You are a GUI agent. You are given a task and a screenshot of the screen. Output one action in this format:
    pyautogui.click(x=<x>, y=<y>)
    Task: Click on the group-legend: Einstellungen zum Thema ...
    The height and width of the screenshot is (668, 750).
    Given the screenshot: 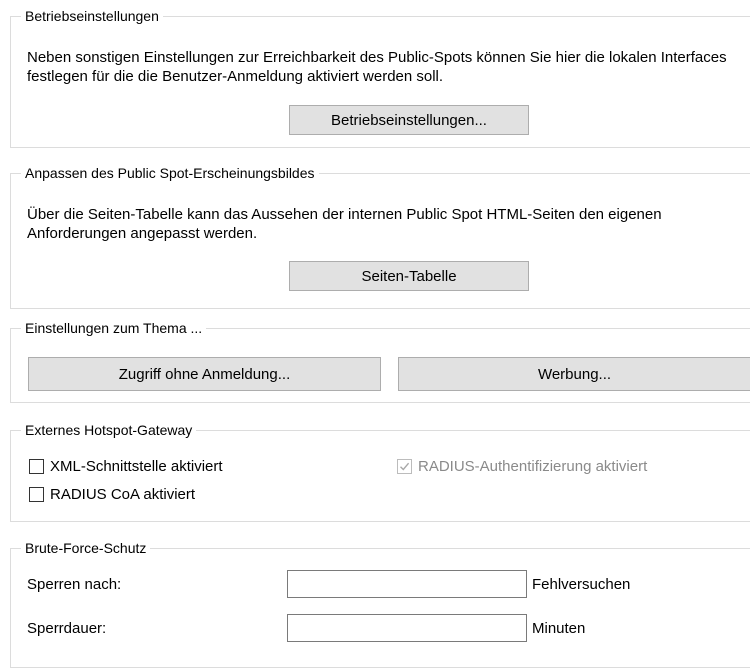 What is the action you would take?
    pyautogui.click(x=114, y=328)
    